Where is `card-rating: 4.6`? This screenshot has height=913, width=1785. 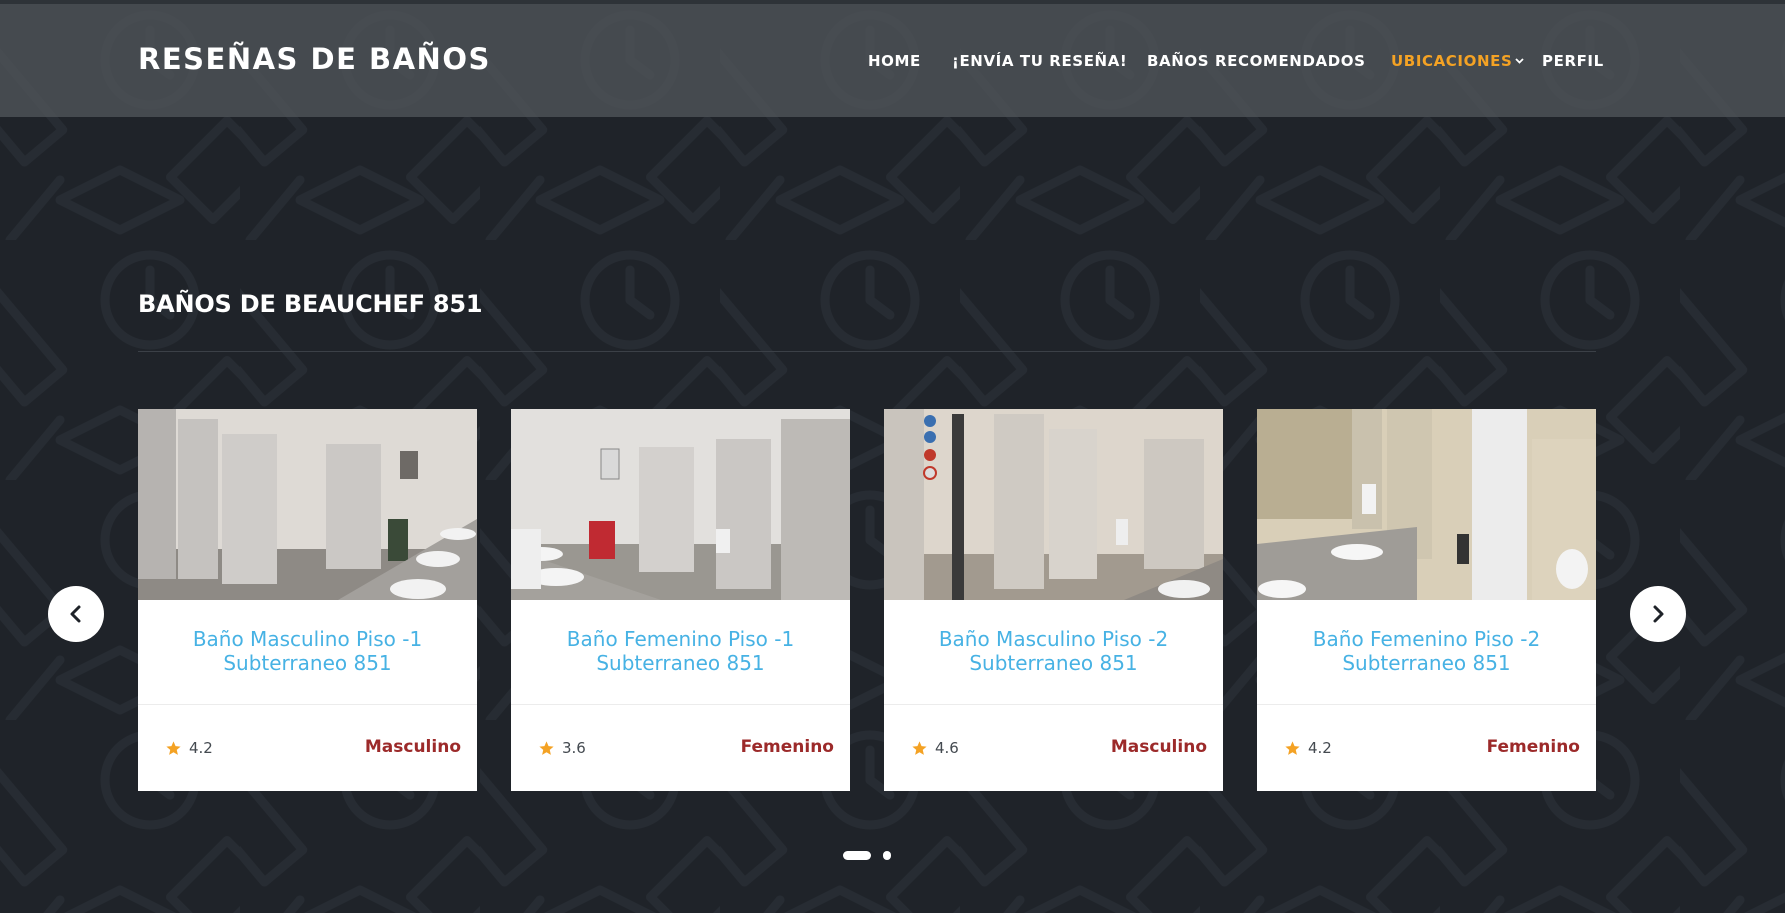 card-rating: 4.6 is located at coordinates (935, 748).